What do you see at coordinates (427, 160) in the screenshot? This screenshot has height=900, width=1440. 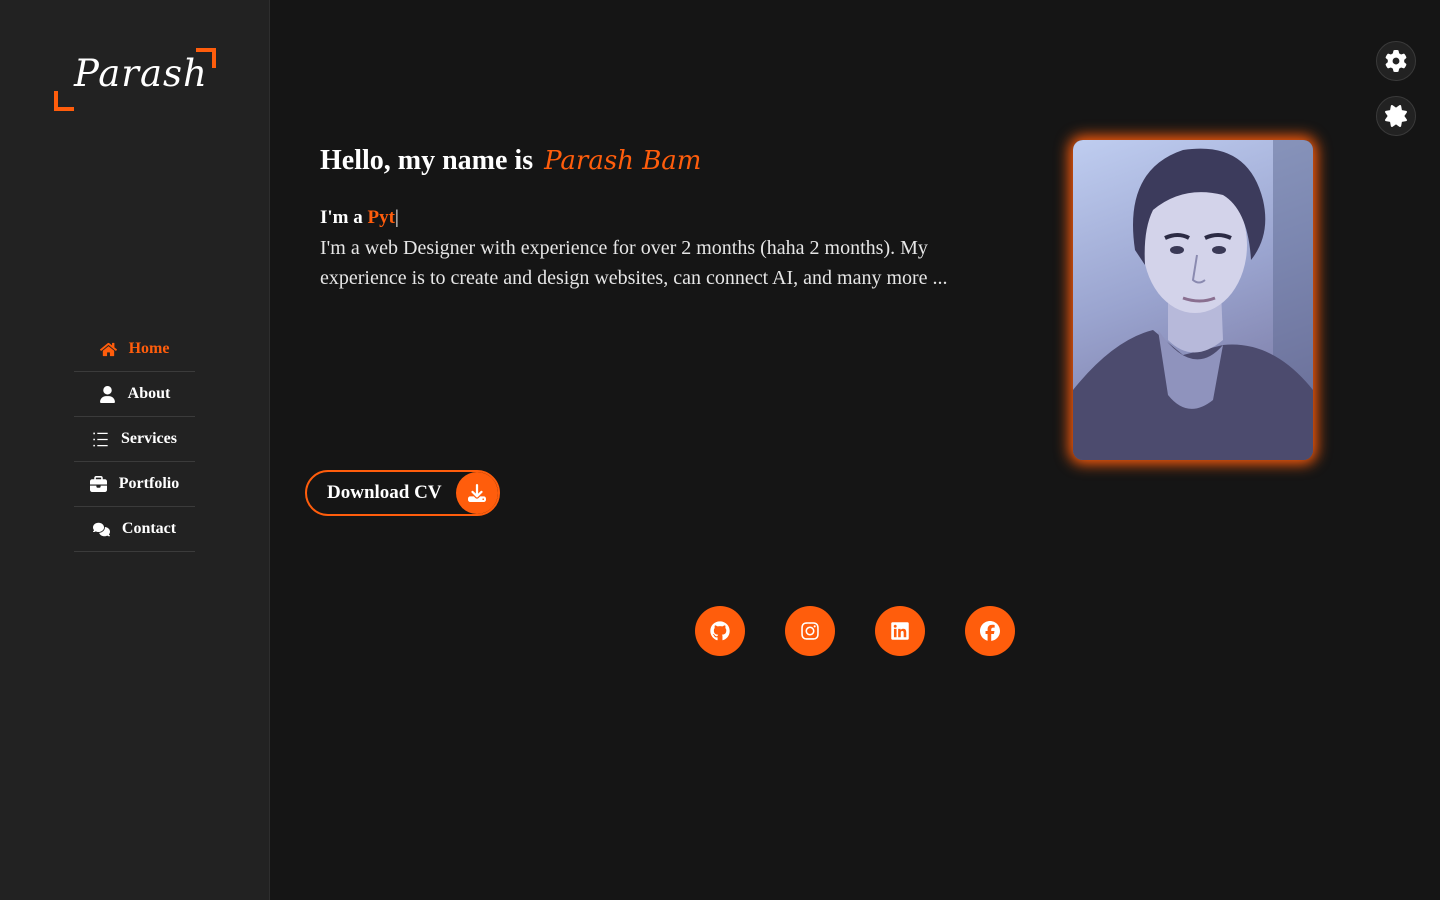 I see `greeting-text: Hello, my name is` at bounding box center [427, 160].